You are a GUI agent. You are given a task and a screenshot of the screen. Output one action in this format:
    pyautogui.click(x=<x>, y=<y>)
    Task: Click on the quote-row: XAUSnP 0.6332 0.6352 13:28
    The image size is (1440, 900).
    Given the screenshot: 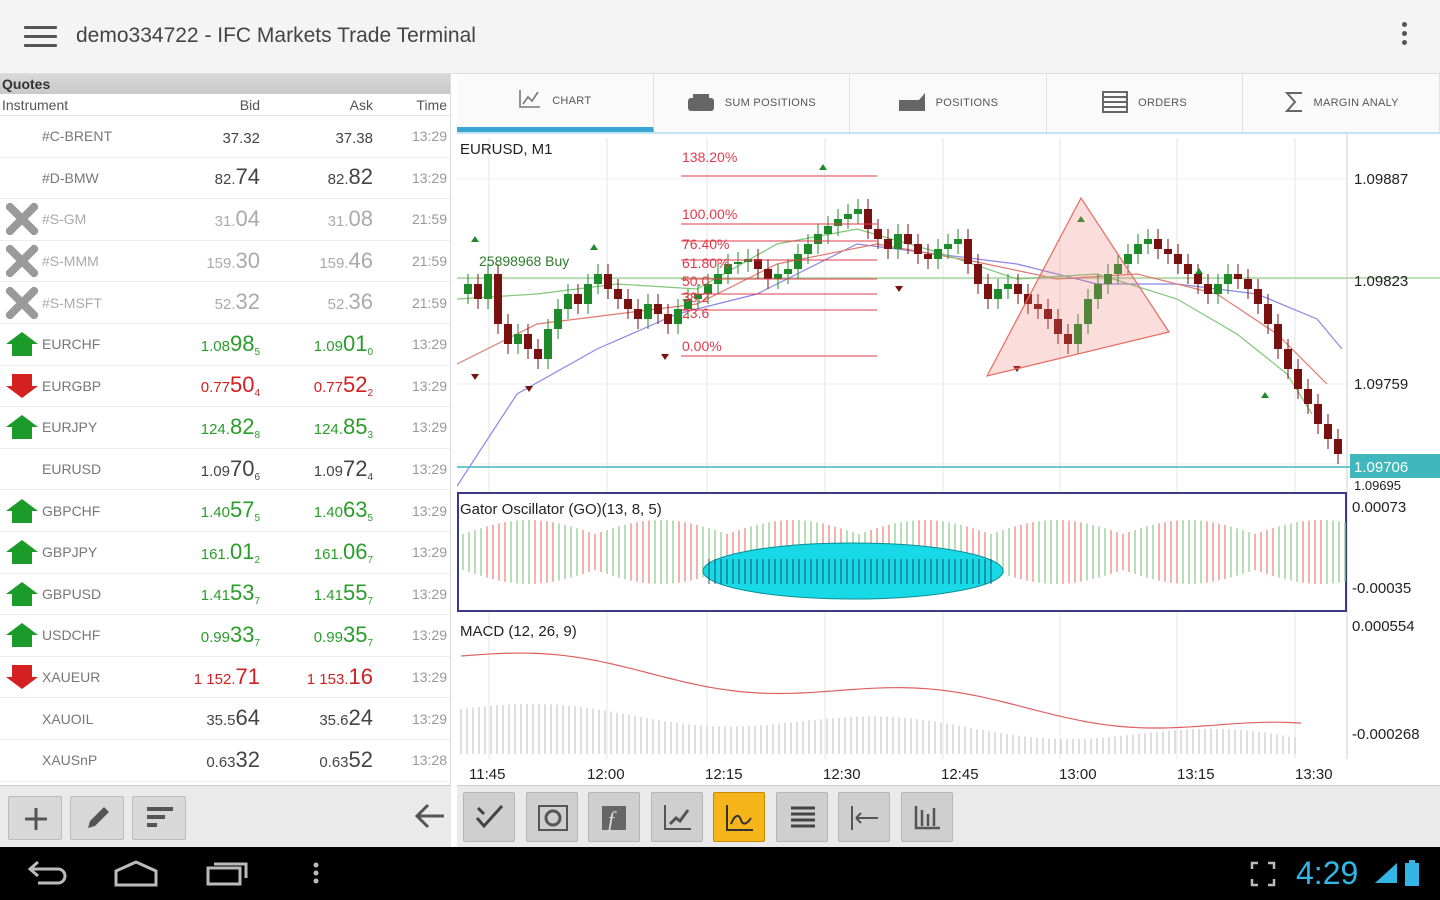 What is the action you would take?
    pyautogui.click(x=225, y=761)
    